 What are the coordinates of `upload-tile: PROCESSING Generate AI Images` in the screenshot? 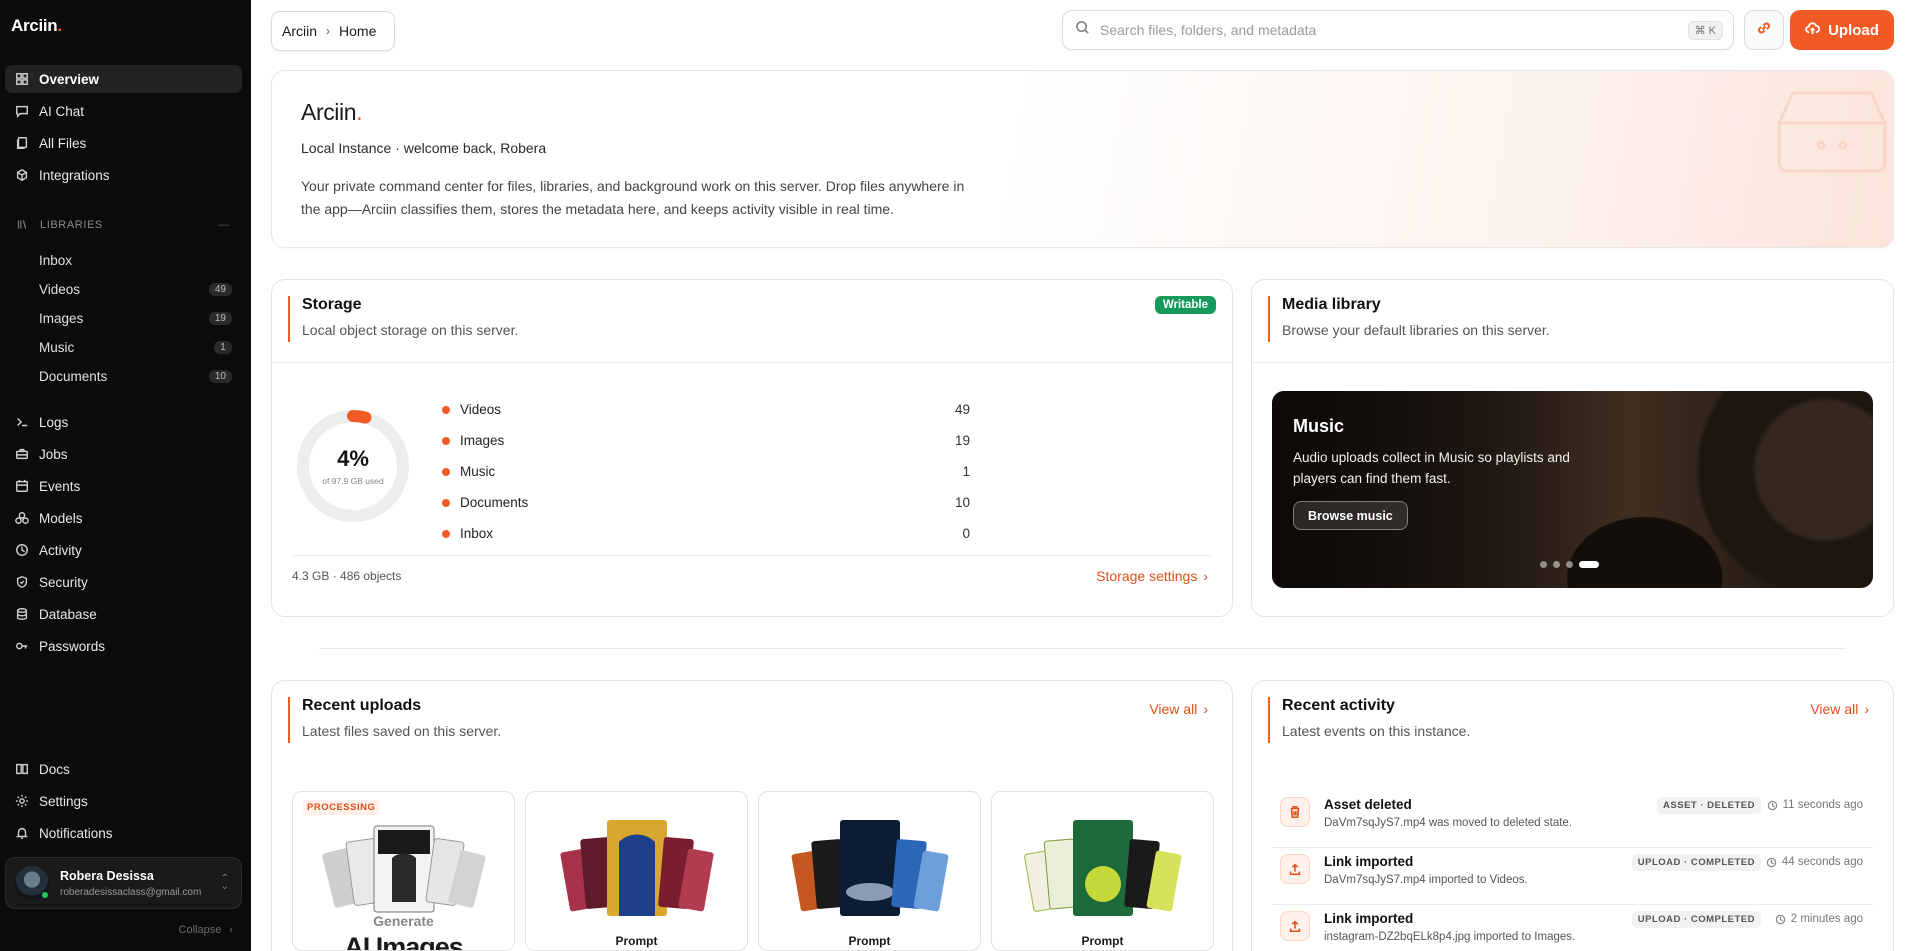 It's located at (403, 871).